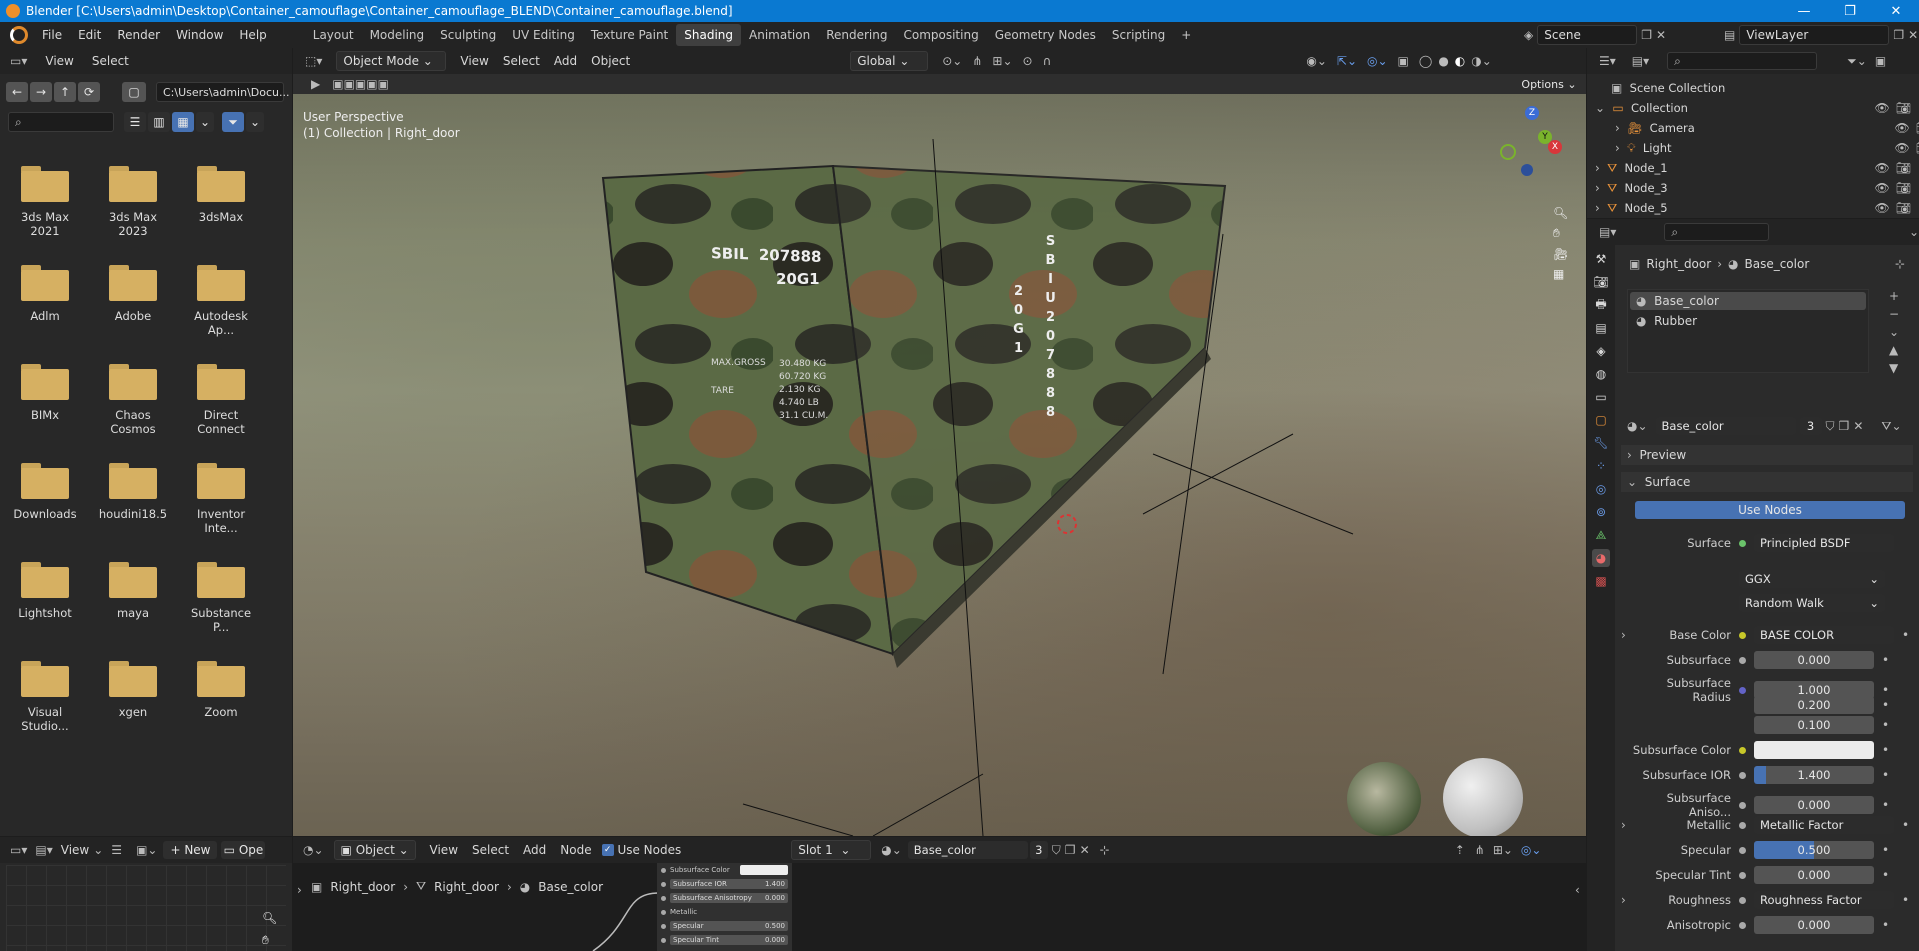 The image size is (1919, 951). I want to click on outliner-item: ⌄ ▭ Collection 👁︎ 📷︎, so click(1755, 108).